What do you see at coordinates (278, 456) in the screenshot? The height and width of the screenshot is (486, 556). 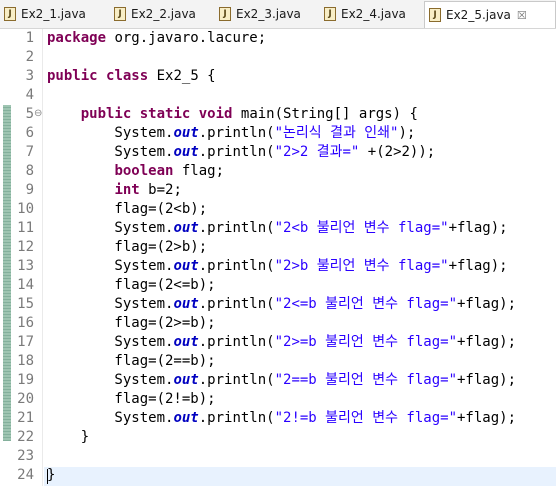 I see `code-line: 23` at bounding box center [278, 456].